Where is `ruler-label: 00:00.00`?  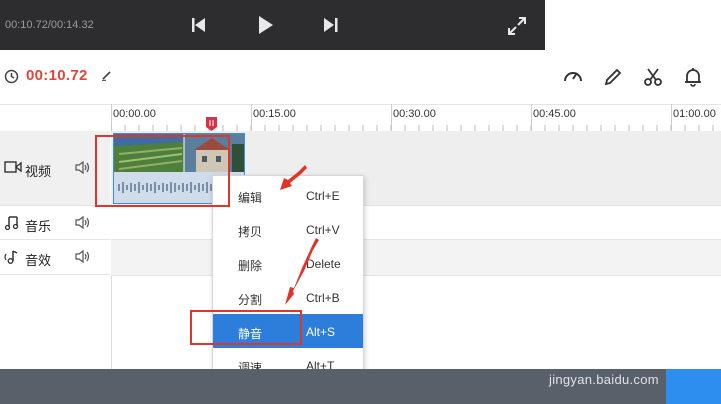
ruler-label: 00:00.00 is located at coordinates (134, 114).